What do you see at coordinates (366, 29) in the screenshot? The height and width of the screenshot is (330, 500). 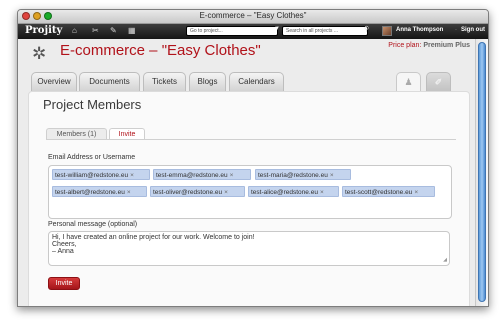 I see `search-icon: ⚲` at bounding box center [366, 29].